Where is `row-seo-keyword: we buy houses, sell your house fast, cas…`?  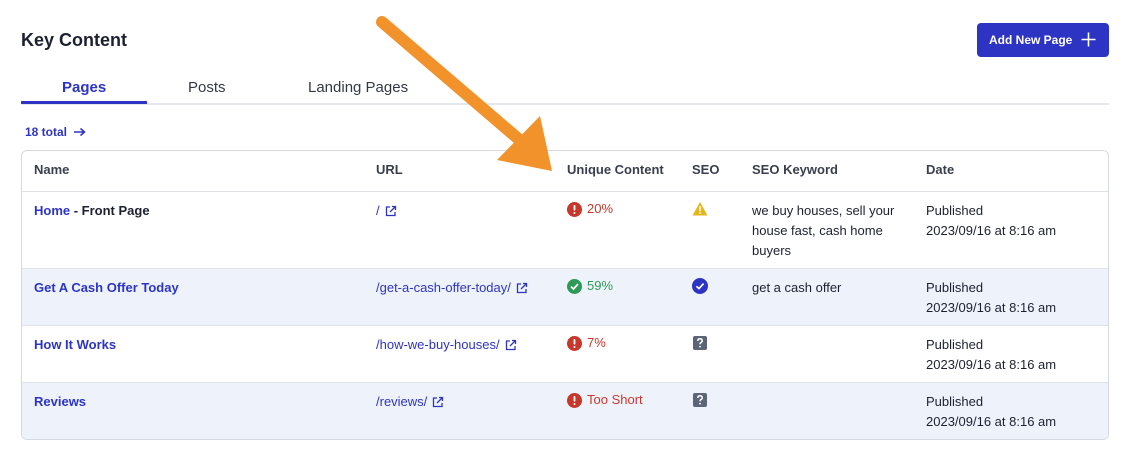 row-seo-keyword: we buy houses, sell your house fast, cas… is located at coordinates (823, 230).